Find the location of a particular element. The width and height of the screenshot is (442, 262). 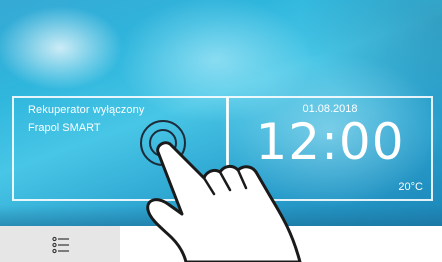

temperature-label: 20°C is located at coordinates (410, 187).